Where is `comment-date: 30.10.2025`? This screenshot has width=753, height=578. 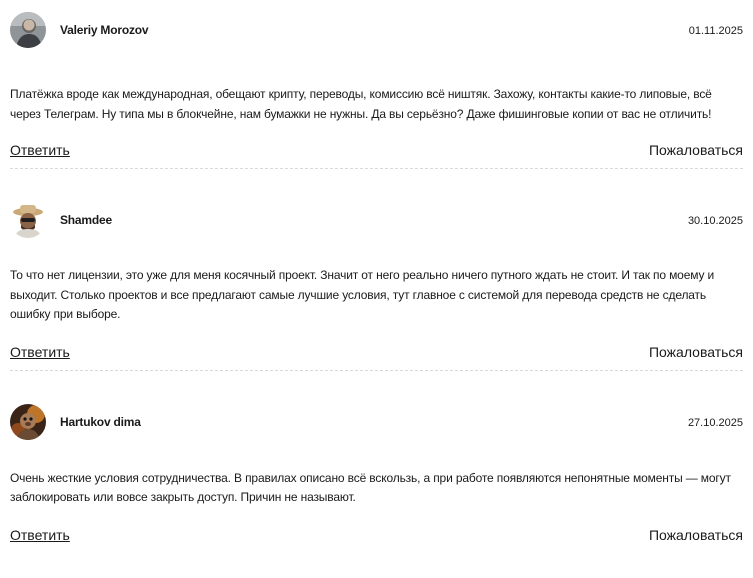 comment-date: 30.10.2025 is located at coordinates (715, 221).